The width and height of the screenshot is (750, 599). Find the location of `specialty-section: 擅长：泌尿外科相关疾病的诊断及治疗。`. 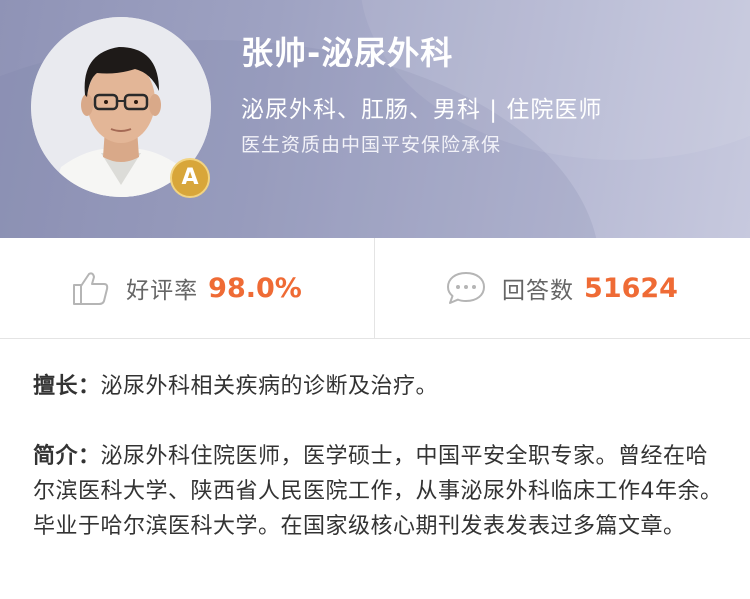

specialty-section: 擅长：泌尿外科相关疾病的诊断及治疗。 is located at coordinates (378, 386).